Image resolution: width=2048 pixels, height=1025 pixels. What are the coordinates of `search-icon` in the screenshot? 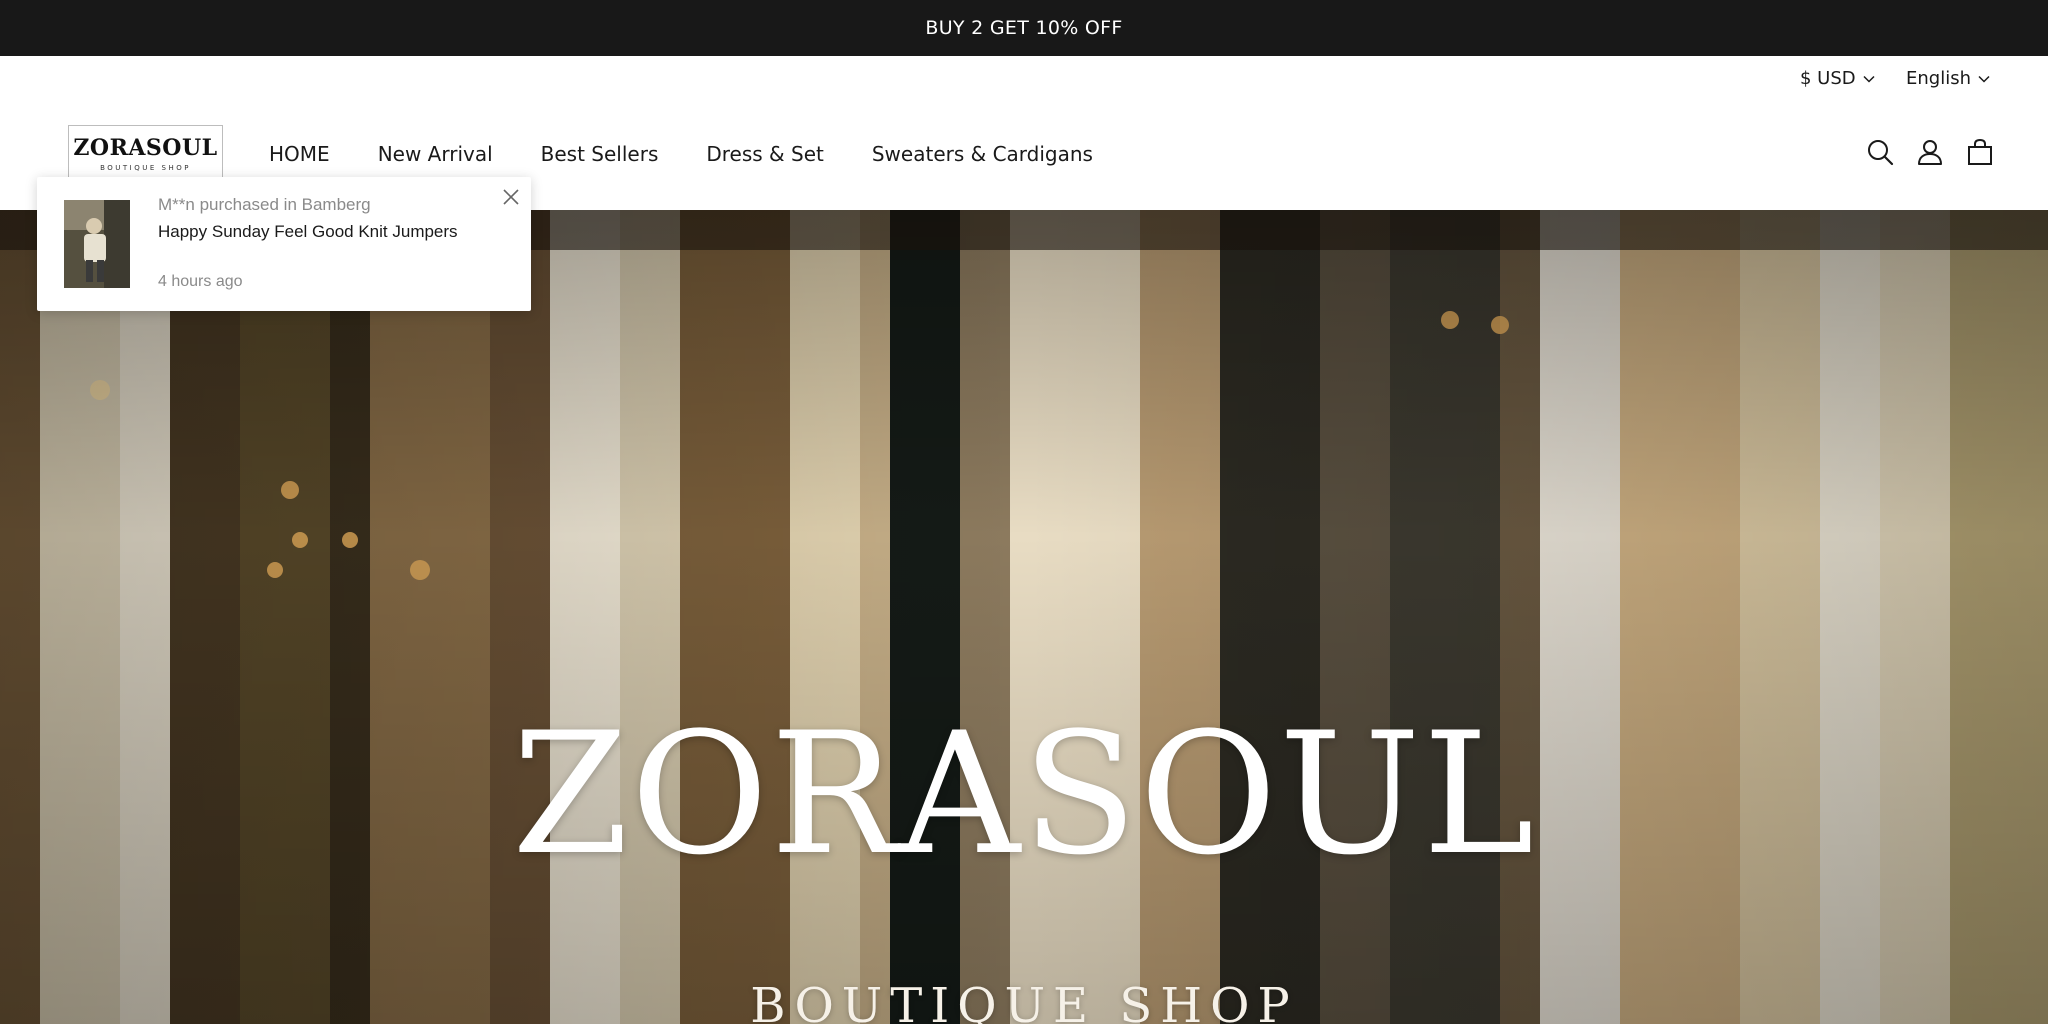 It's located at (1880, 152).